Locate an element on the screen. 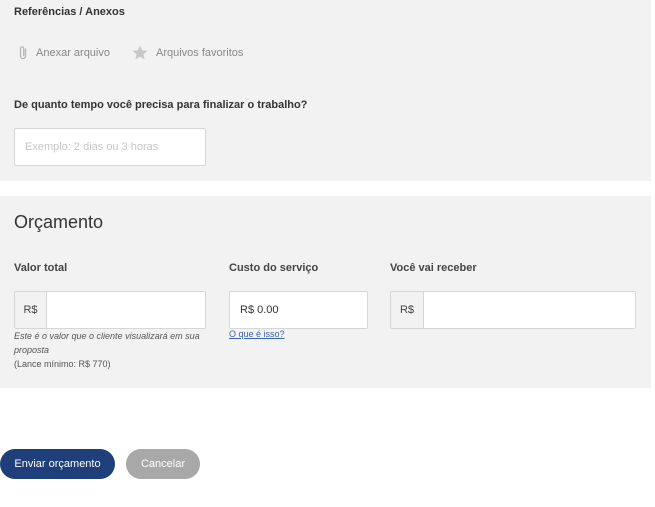  cancel-button: Cancelar is located at coordinates (163, 464).